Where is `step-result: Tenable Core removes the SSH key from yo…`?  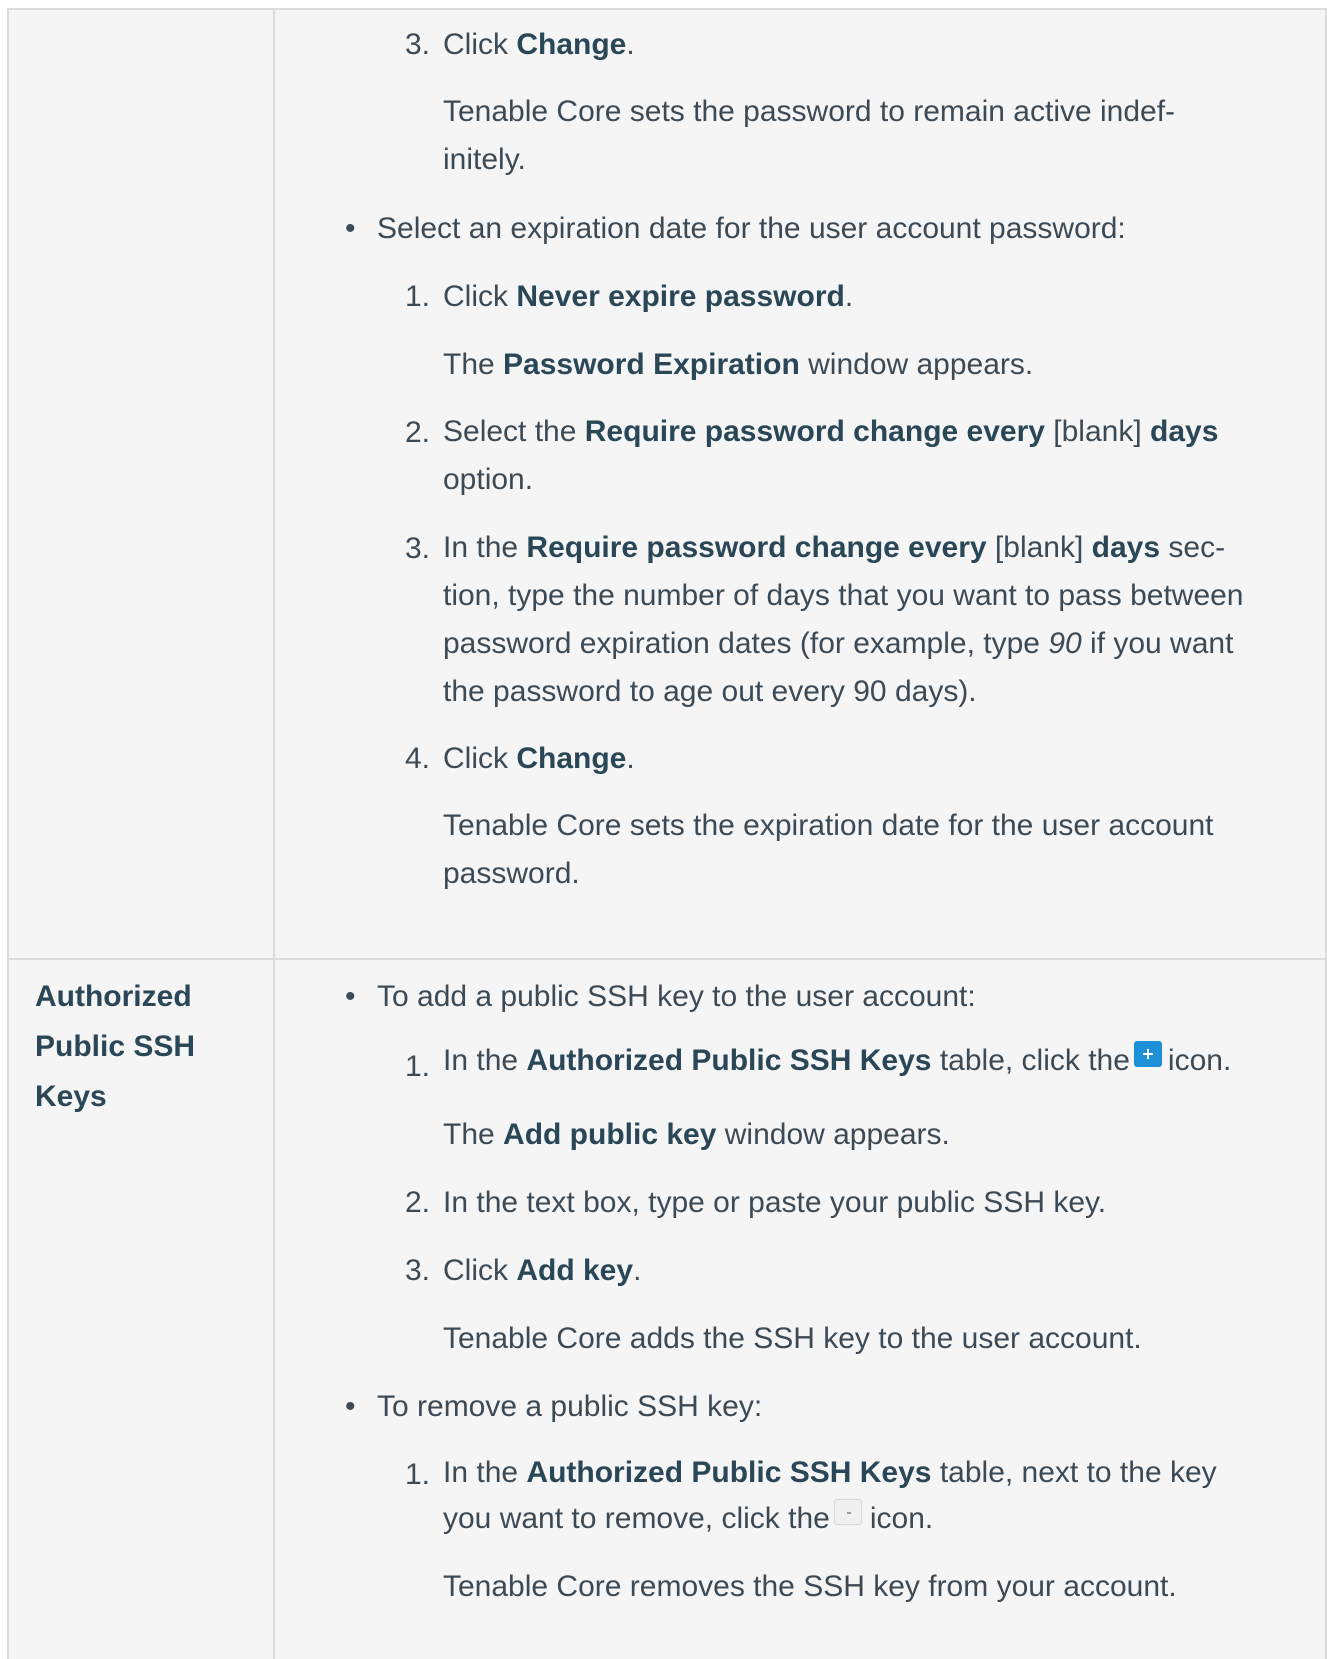
step-result: Tenable Core removes the SSH key from yo… is located at coordinates (810, 1586).